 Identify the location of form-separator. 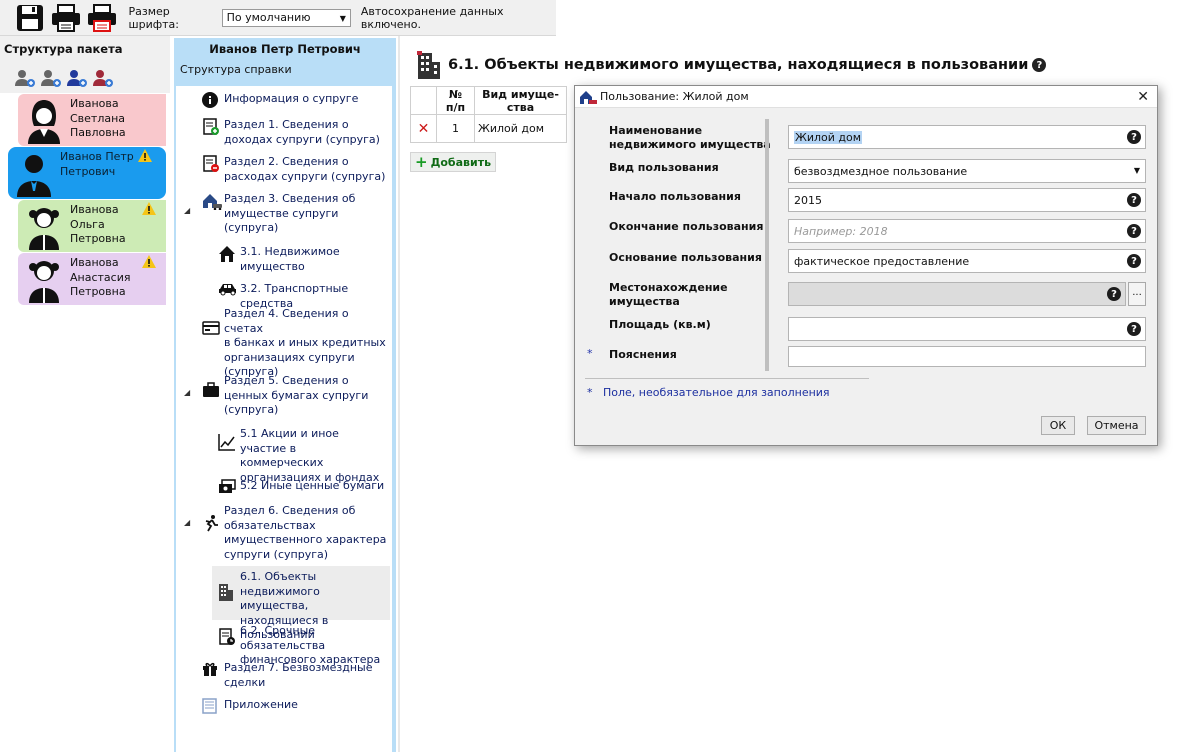
(767, 245).